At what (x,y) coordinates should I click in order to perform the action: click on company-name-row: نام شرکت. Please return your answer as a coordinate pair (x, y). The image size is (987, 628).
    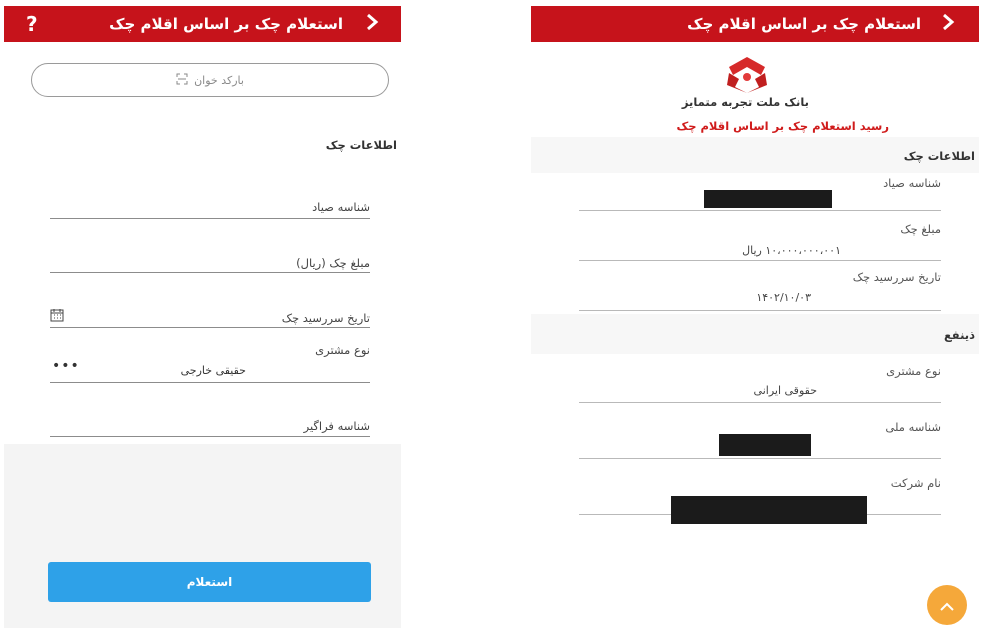
    Looking at the image, I should click on (760, 500).